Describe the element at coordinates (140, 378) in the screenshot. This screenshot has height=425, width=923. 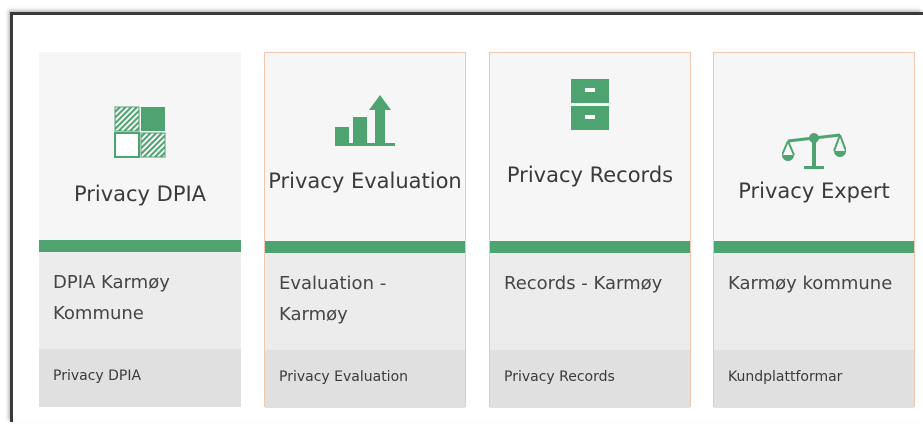
I see `card-footer: Privacy DPIA` at that location.